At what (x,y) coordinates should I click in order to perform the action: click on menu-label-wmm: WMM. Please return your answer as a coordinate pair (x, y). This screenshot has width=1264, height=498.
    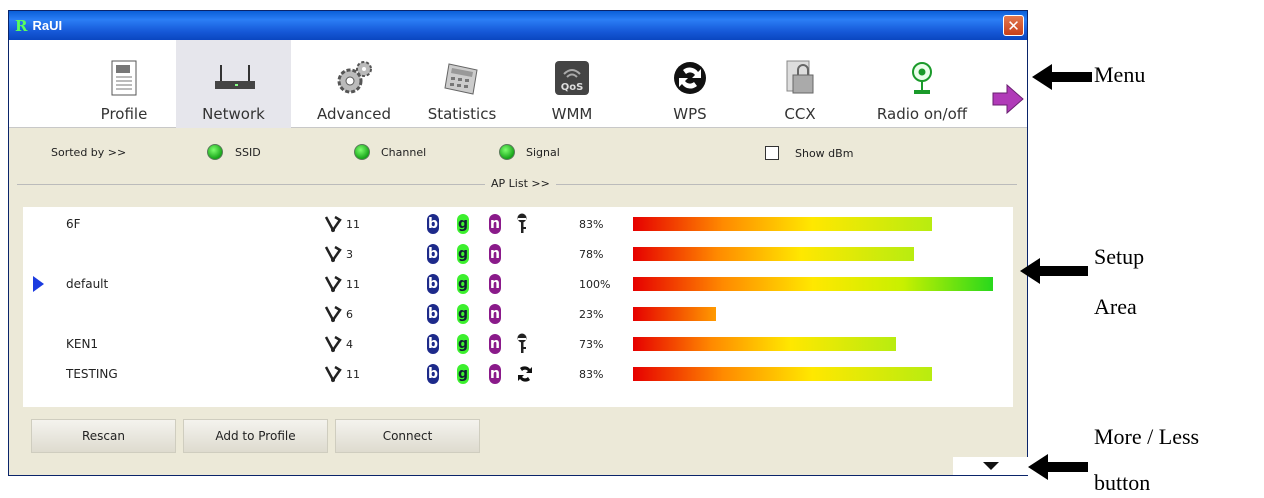
    Looking at the image, I should click on (572, 114).